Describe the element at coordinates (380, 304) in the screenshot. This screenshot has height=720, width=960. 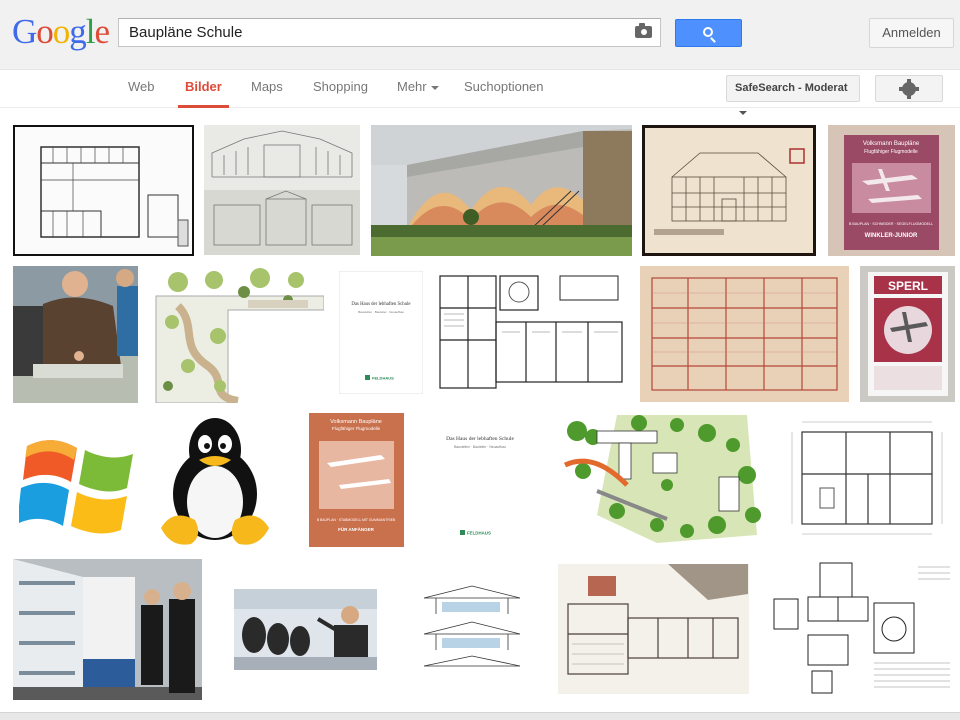
I see `book-cover-title: Das Haus der lebhaften Schule` at that location.